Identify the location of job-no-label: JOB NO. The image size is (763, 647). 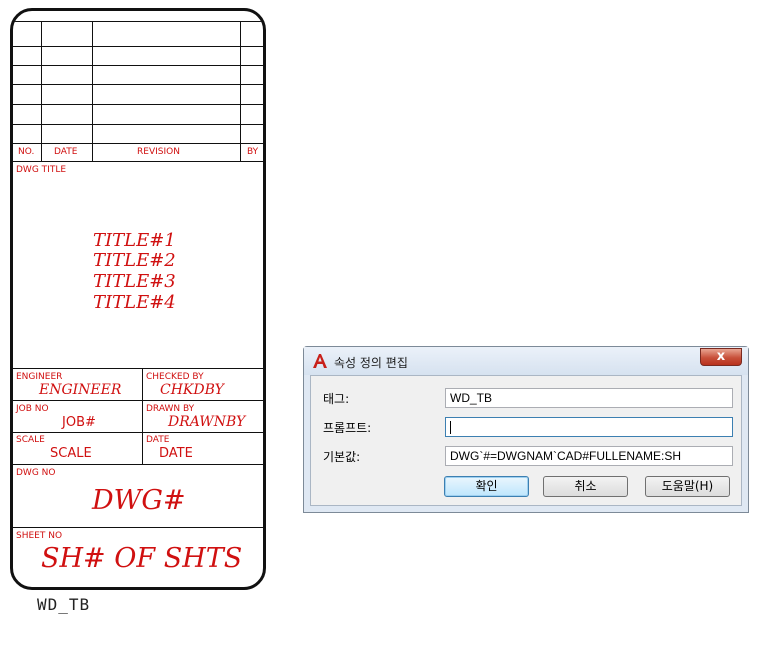
(32, 409).